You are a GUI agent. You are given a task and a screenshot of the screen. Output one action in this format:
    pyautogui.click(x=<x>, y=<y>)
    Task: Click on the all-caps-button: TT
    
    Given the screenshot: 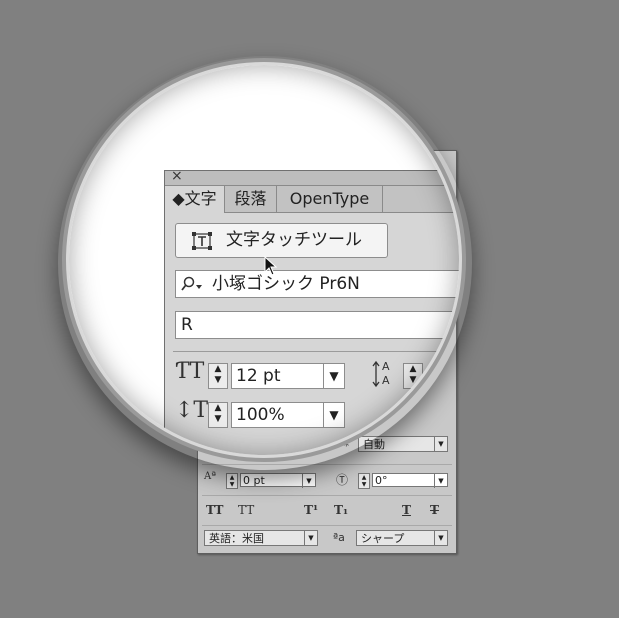 What is the action you would take?
    pyautogui.click(x=214, y=510)
    